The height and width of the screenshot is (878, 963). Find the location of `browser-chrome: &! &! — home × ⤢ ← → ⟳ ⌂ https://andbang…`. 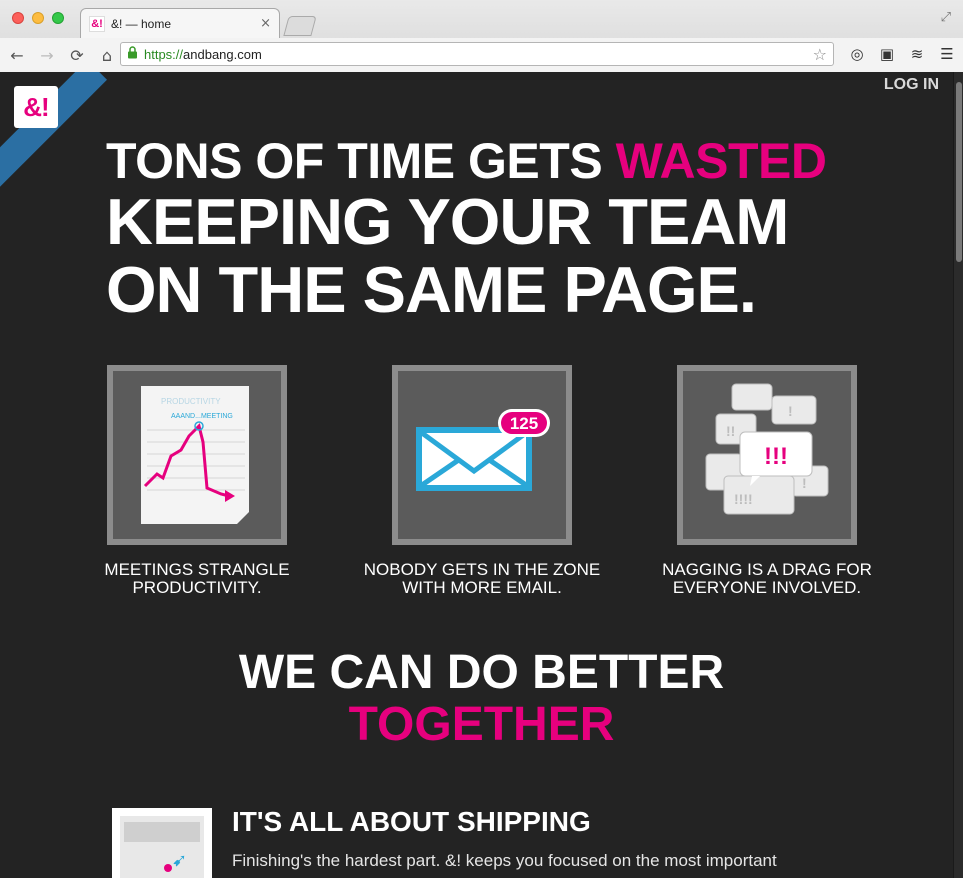

browser-chrome: &! &! — home × ⤢ ← → ⟳ ⌂ https://andbang… is located at coordinates (481, 36).